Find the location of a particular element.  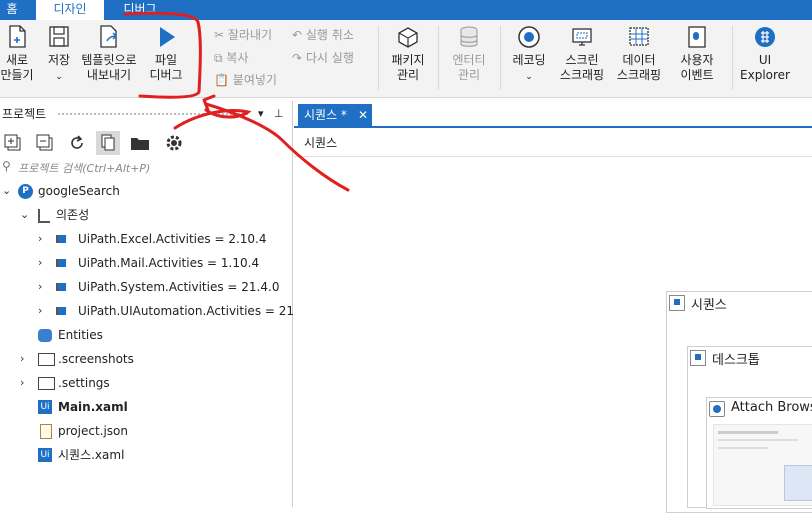

tree-item-label: .settings is located at coordinates (84, 383).